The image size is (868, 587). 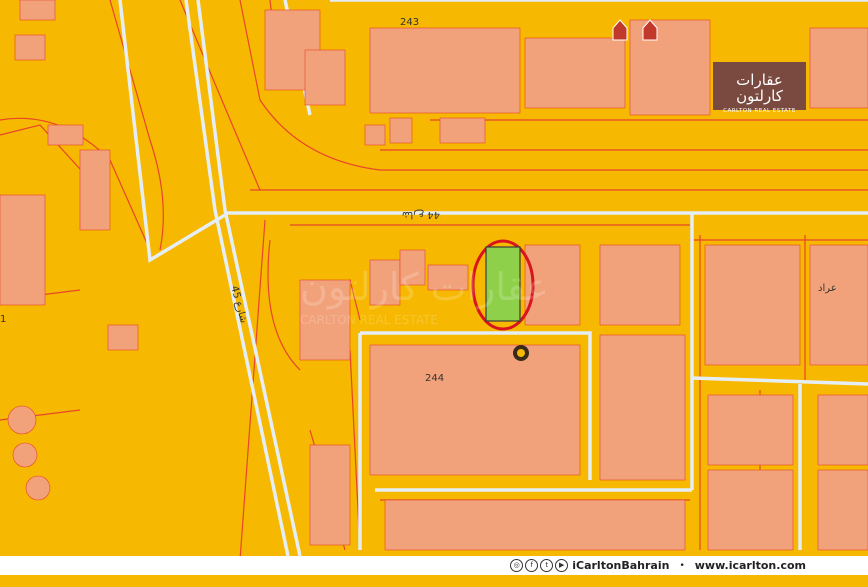 I want to click on carlton-logo: عقارات كارلتون CARLTON REAL ESTATE, so click(x=759, y=88).